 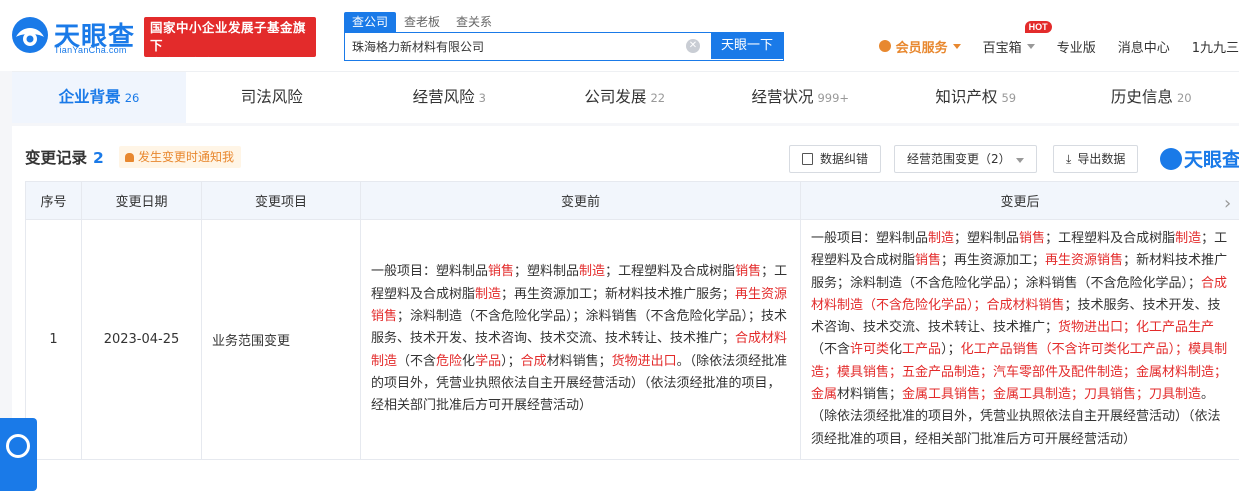 I want to click on tab-count: 3, so click(x=482, y=98).